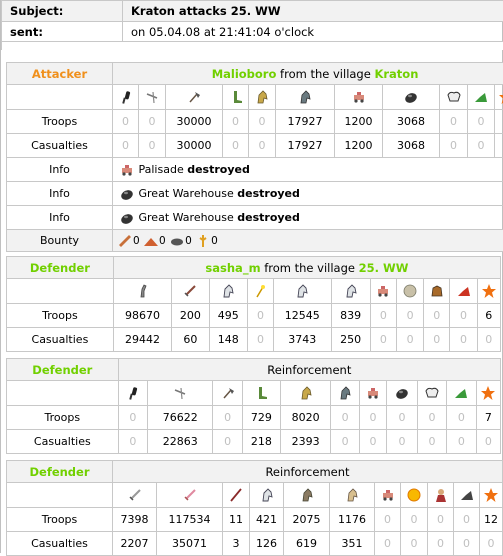 The width and height of the screenshot is (503, 556). I want to click on bounty-crop: 0, so click(214, 241).